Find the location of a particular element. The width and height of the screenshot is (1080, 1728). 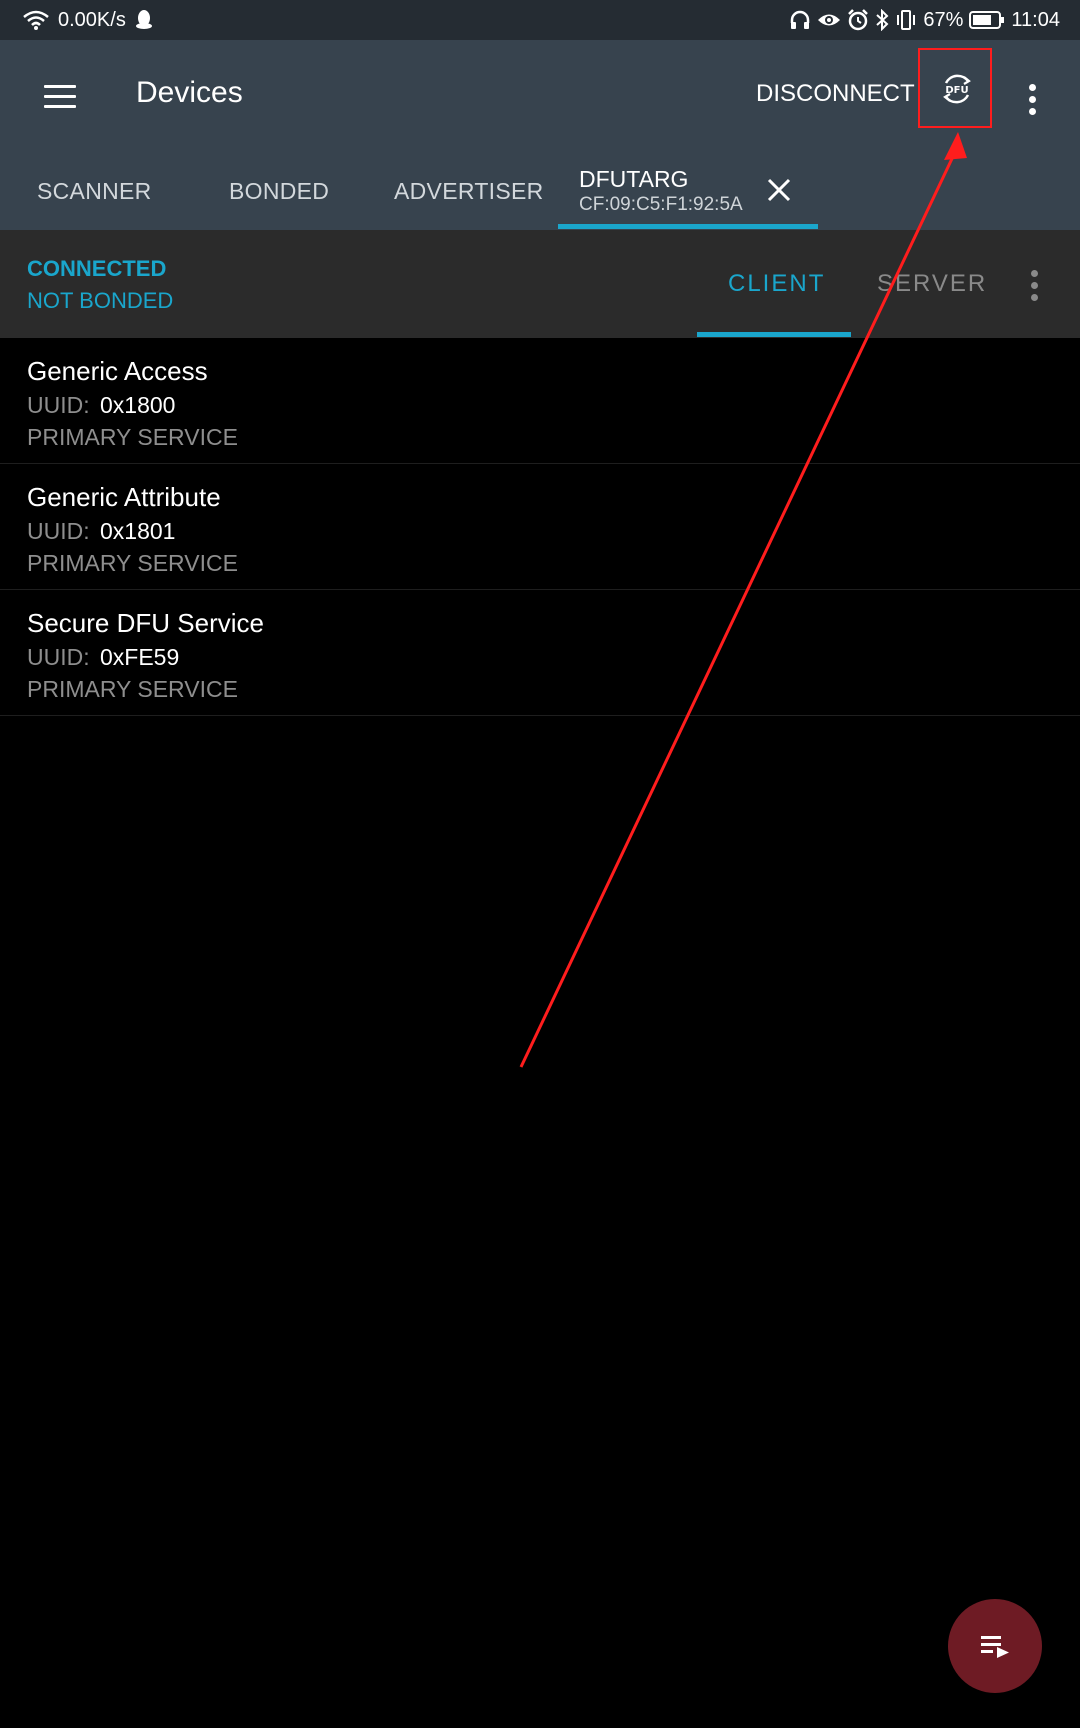

status-left: 0.00K/s is located at coordinates (88, 20).